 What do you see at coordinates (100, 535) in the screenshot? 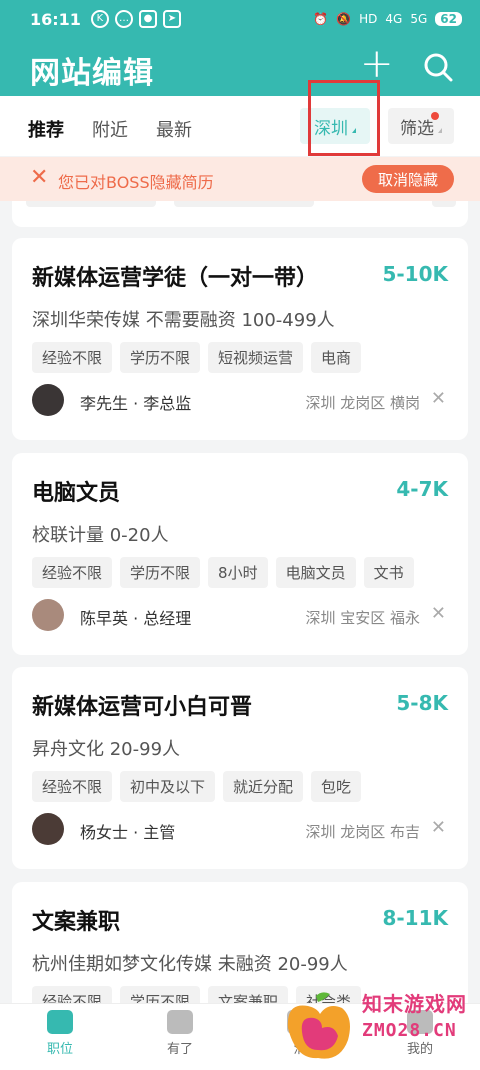
I see `company-info: 校联计量 0-20人` at bounding box center [100, 535].